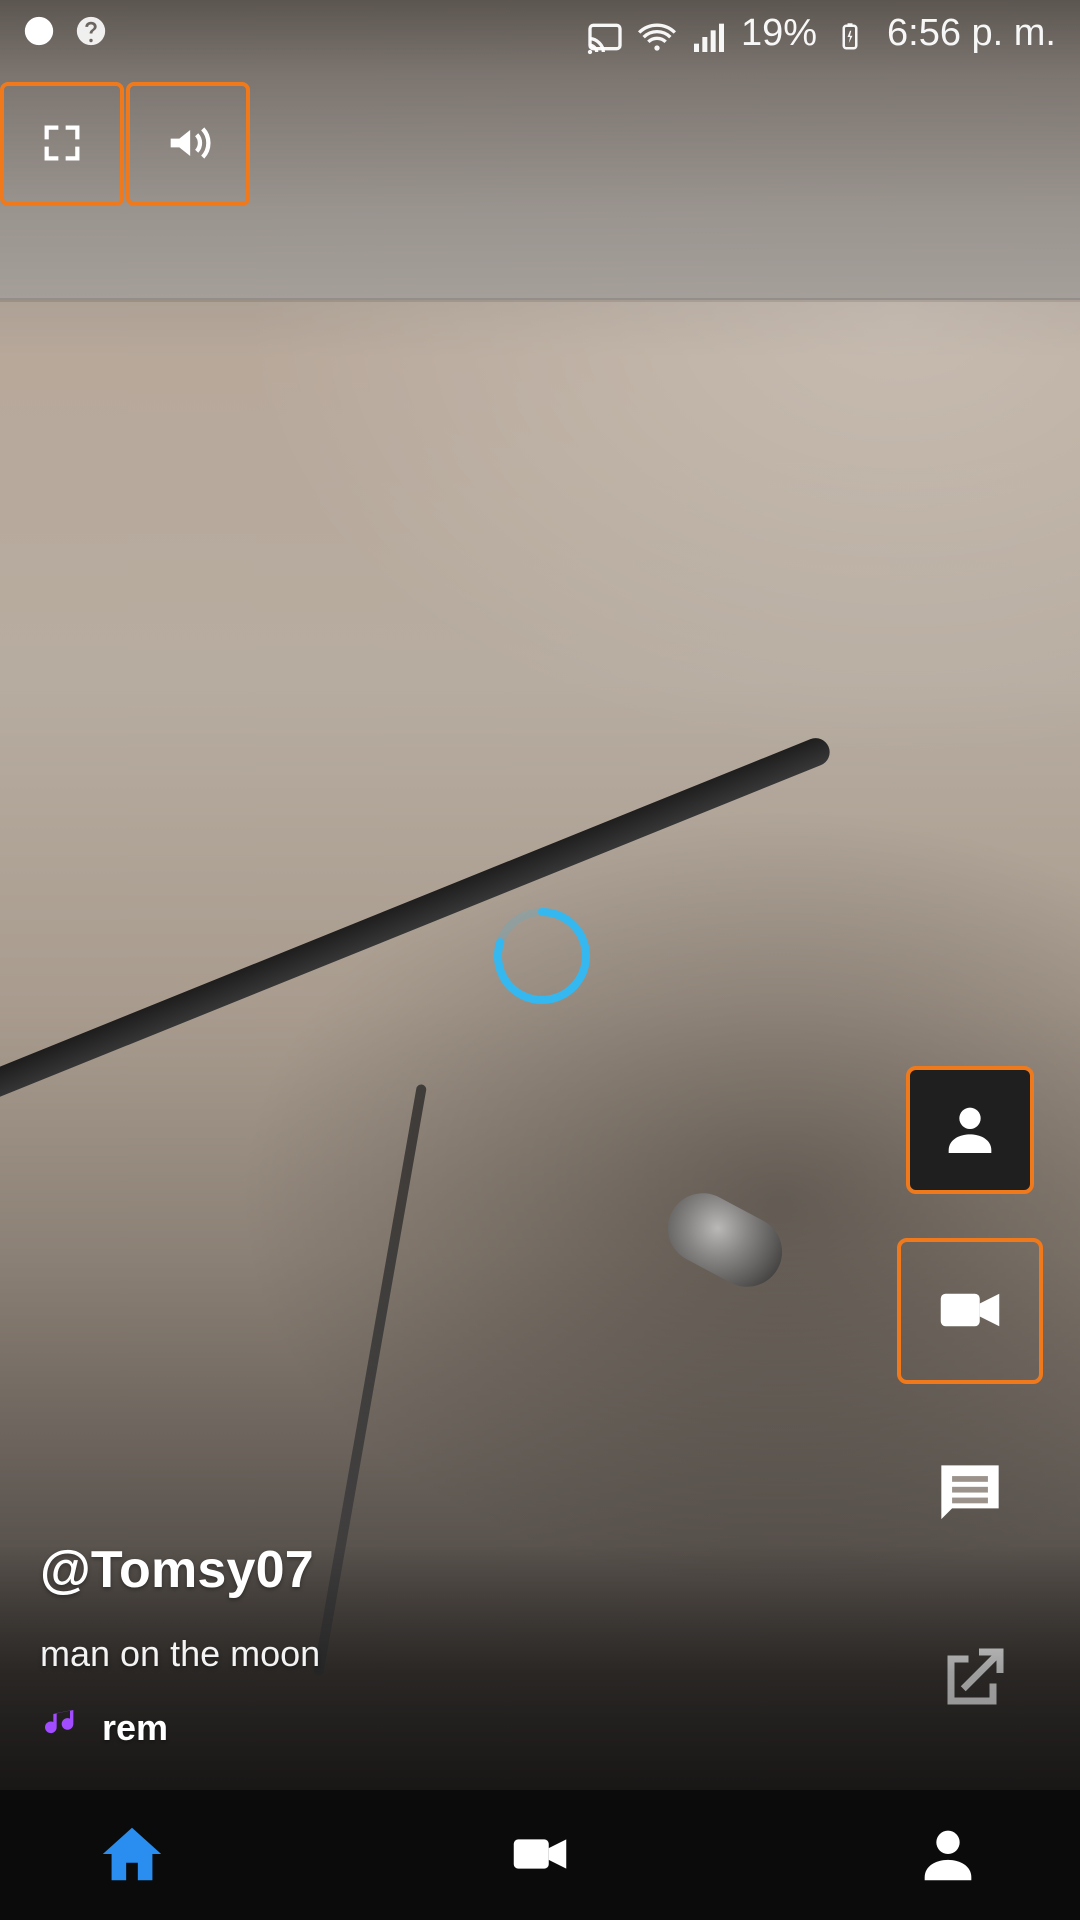 This screenshot has height=1920, width=1080. I want to click on username: @Tomsy07, so click(177, 1570).